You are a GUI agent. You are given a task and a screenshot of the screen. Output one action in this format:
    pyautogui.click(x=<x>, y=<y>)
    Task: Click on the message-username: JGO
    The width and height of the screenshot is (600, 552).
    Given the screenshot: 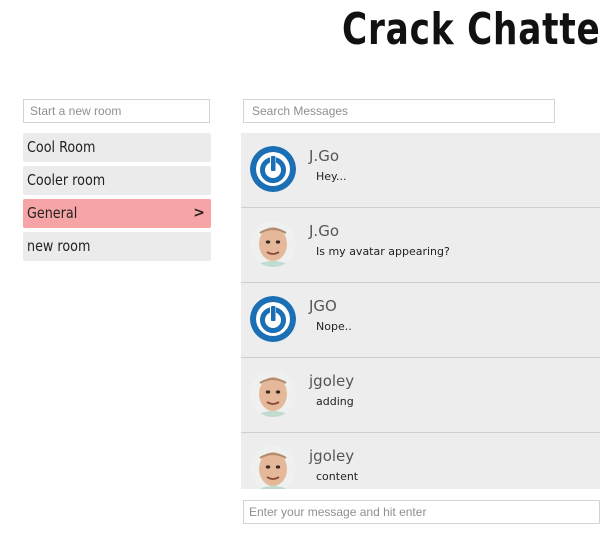 What is the action you would take?
    pyautogui.click(x=323, y=306)
    